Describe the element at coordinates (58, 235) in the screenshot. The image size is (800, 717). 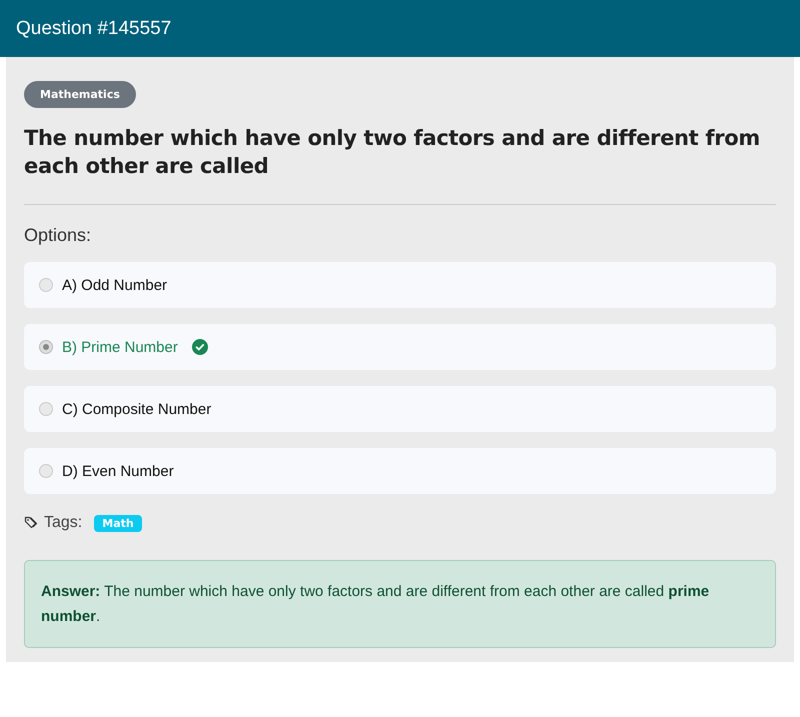
I see `options-label: Options:` at that location.